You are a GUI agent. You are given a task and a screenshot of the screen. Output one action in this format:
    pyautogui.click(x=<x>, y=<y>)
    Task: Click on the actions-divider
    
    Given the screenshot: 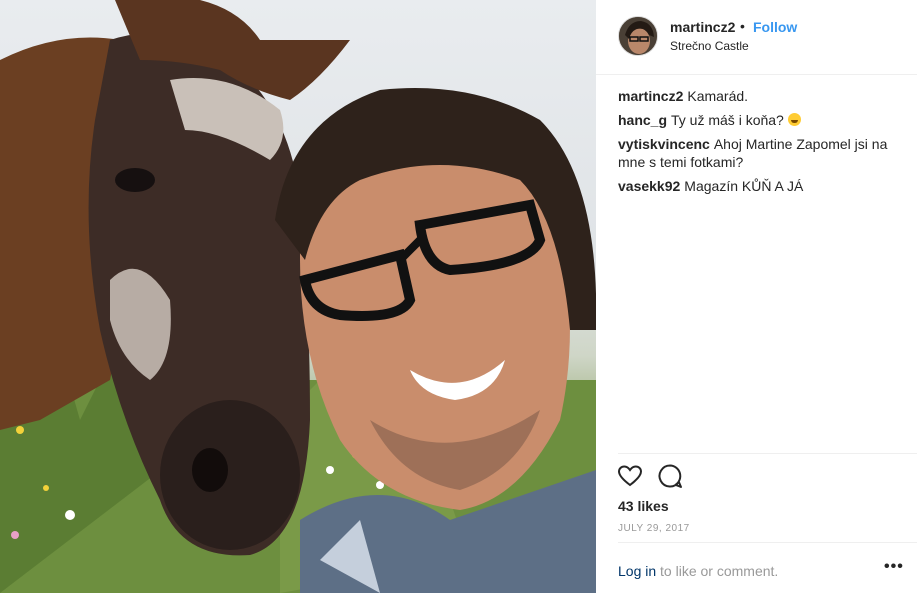 What is the action you would take?
    pyautogui.click(x=767, y=453)
    